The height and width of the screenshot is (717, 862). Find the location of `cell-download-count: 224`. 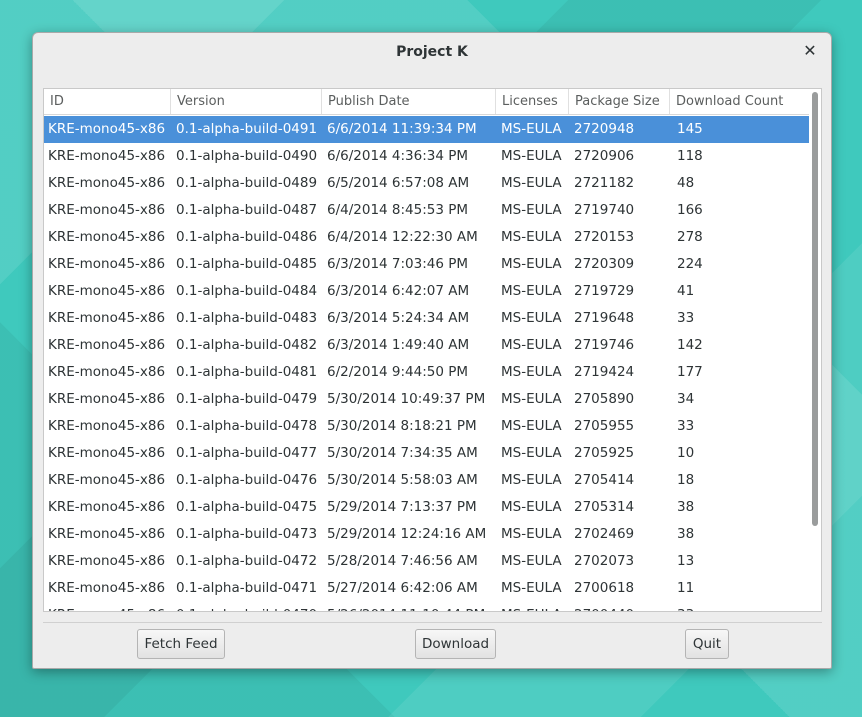

cell-download-count: 224 is located at coordinates (690, 264).